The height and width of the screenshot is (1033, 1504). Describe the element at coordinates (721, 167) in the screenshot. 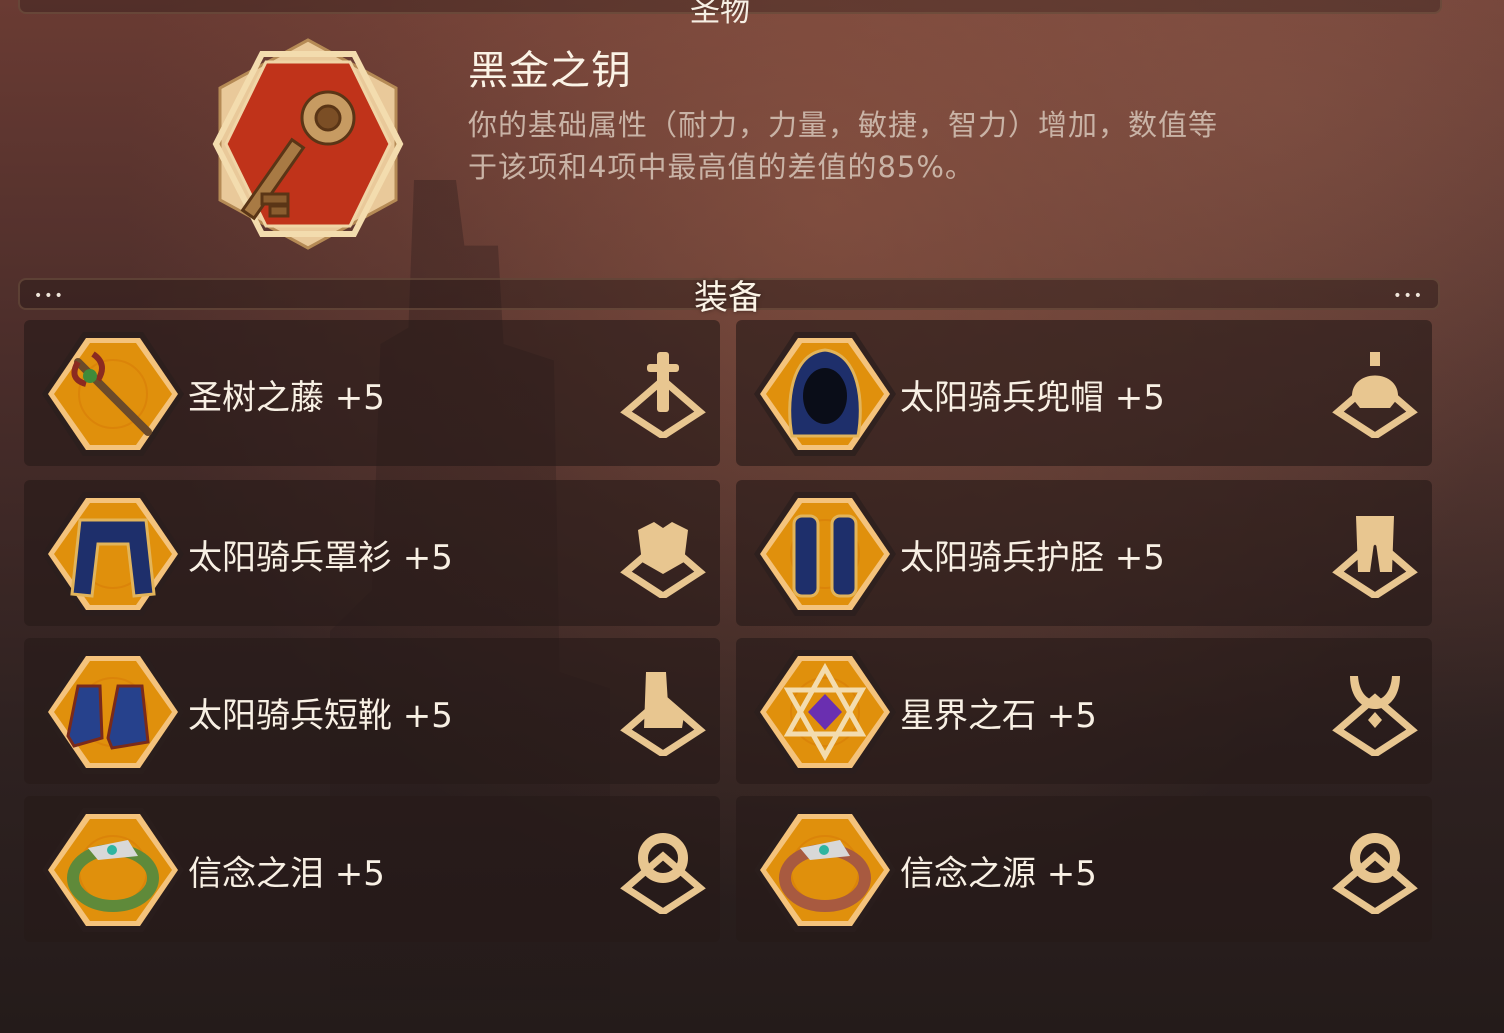

I see `relic-description-line2: 于该项和4项中最高值的差值的85%。` at that location.